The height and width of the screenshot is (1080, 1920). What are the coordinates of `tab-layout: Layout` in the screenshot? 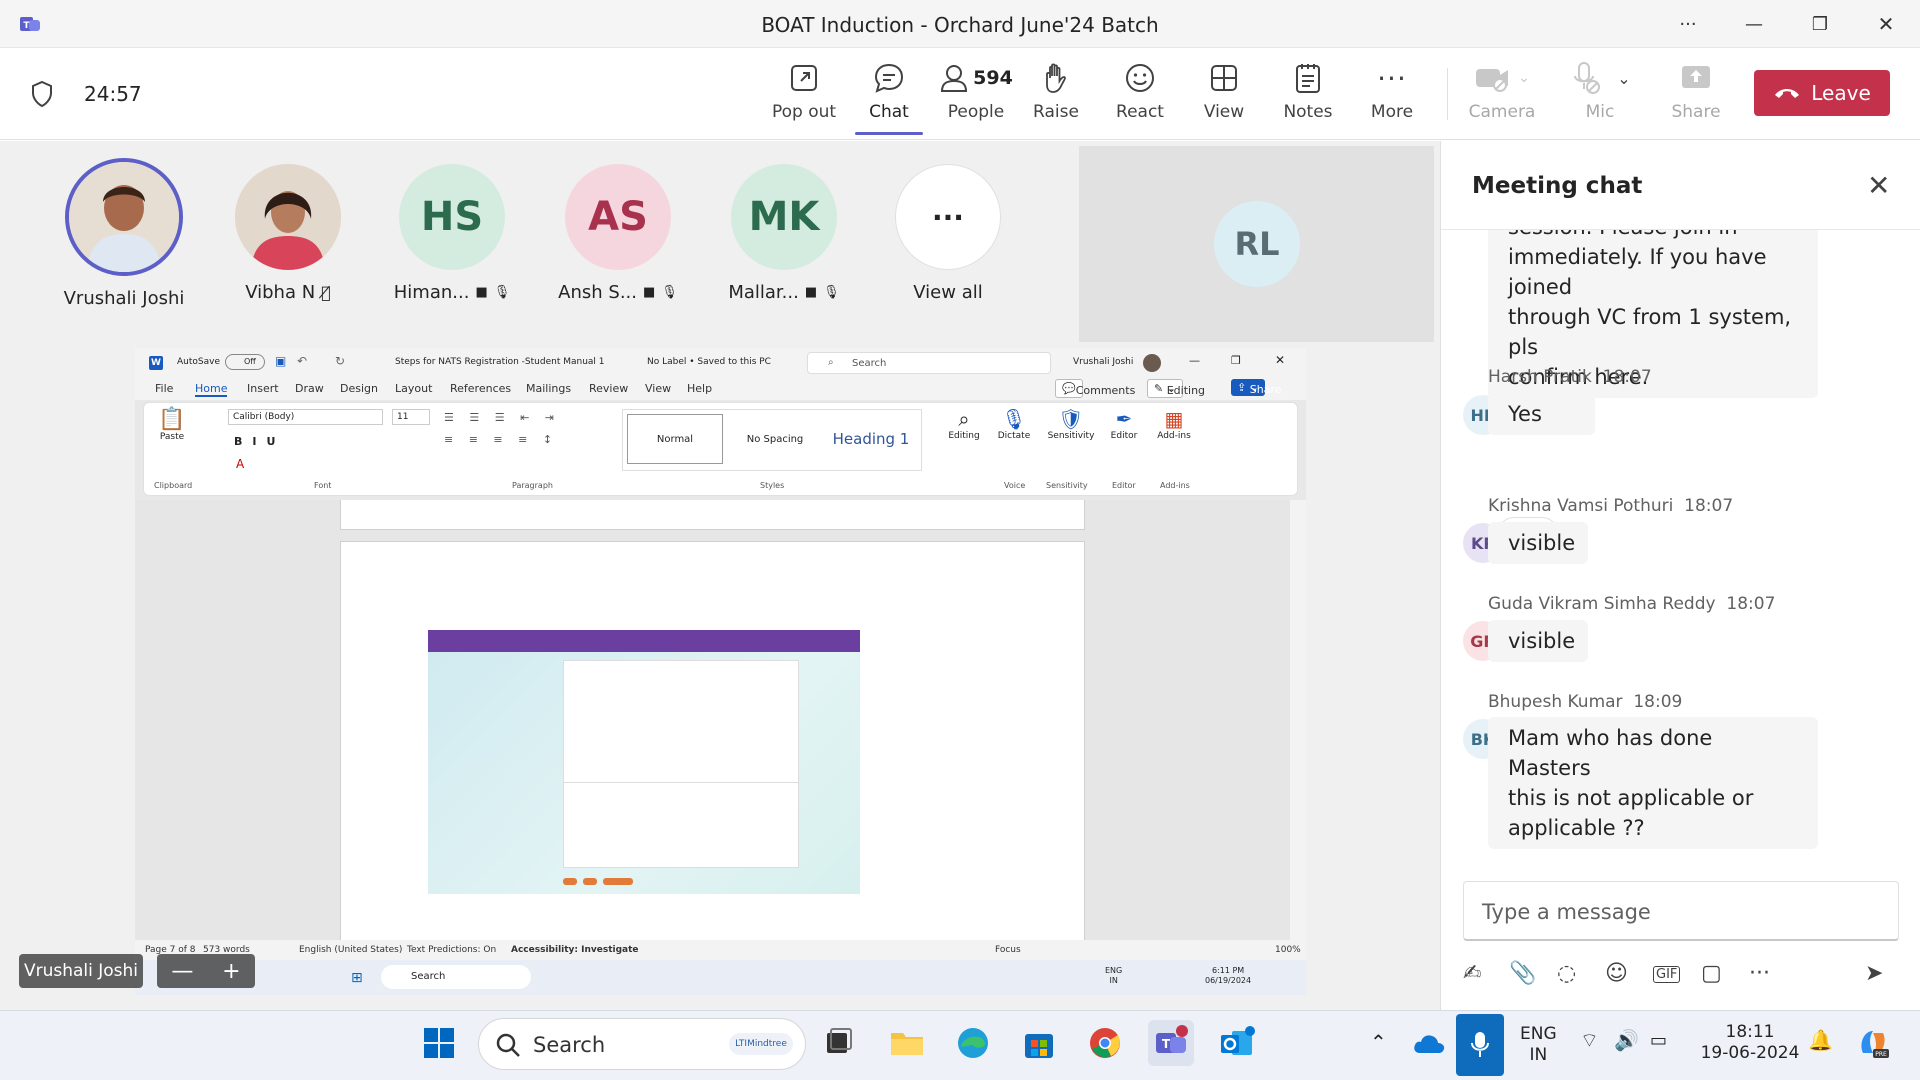 It's located at (413, 388).